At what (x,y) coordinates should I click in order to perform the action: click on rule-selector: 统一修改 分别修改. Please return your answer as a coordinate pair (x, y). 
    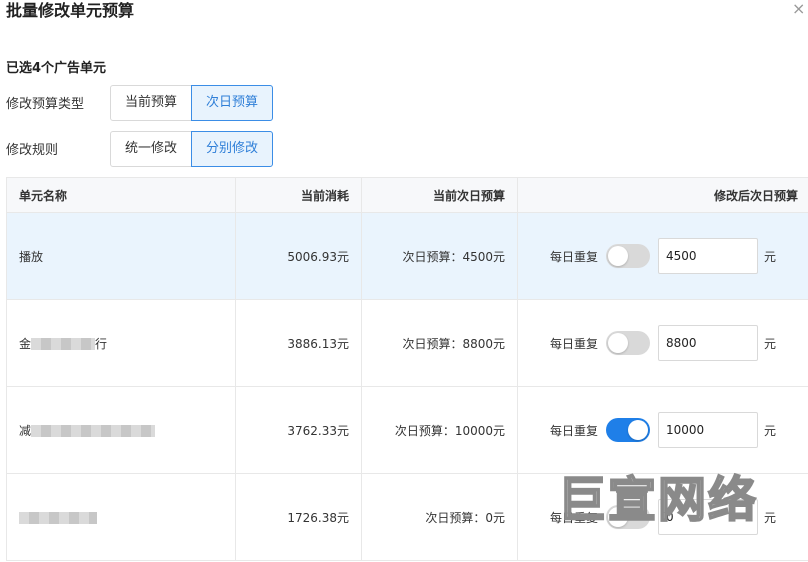
    Looking at the image, I should click on (192, 149).